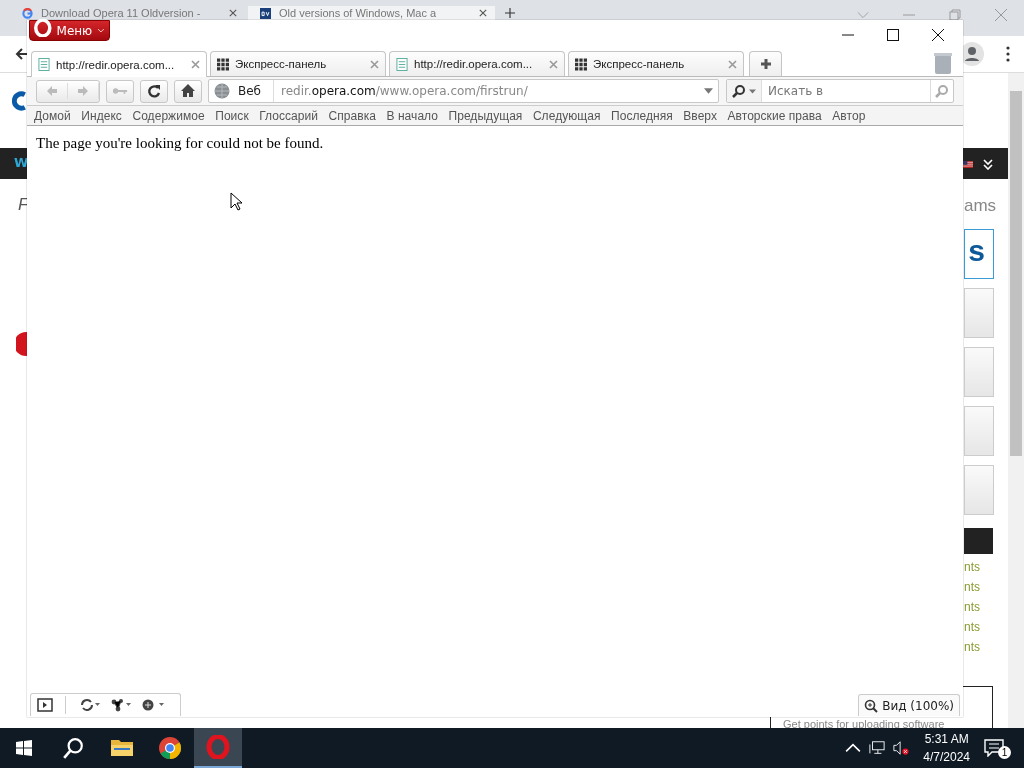  What do you see at coordinates (976, 251) in the screenshot?
I see `logo-text: s` at bounding box center [976, 251].